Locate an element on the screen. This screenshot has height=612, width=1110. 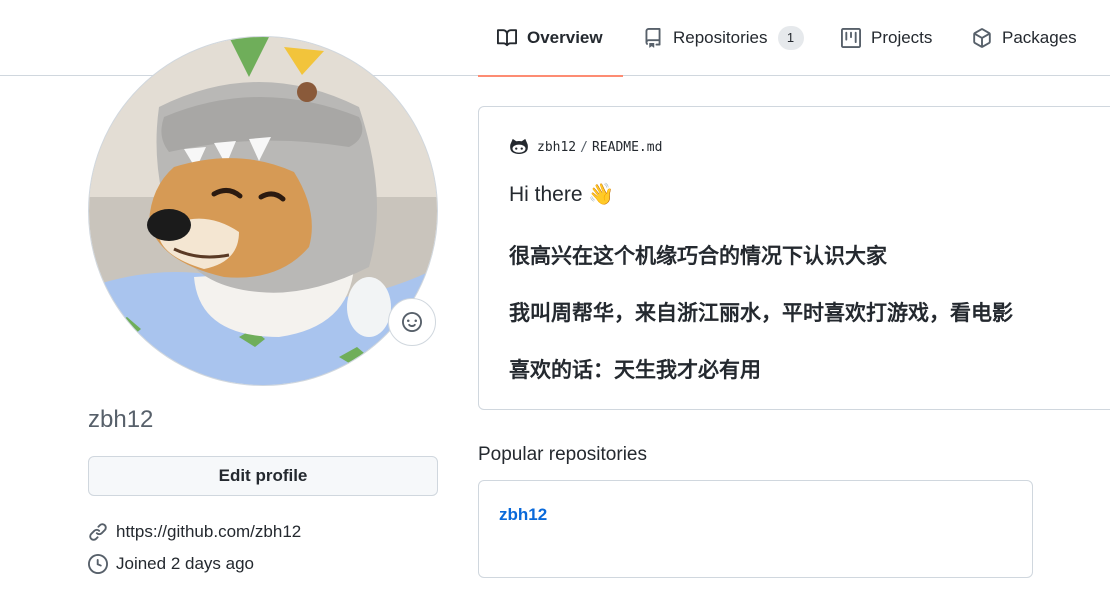
profile-username: zbh12 is located at coordinates (121, 419).